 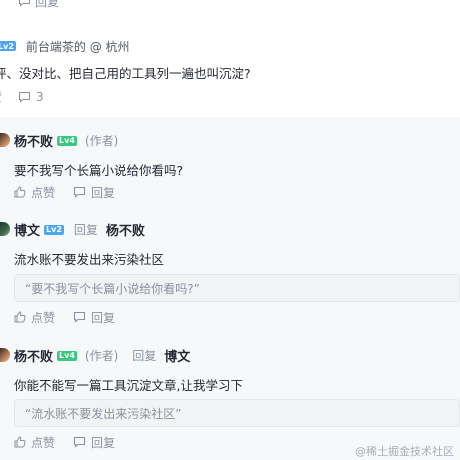 What do you see at coordinates (27, 229) in the screenshot?
I see `user-name: 博文` at bounding box center [27, 229].